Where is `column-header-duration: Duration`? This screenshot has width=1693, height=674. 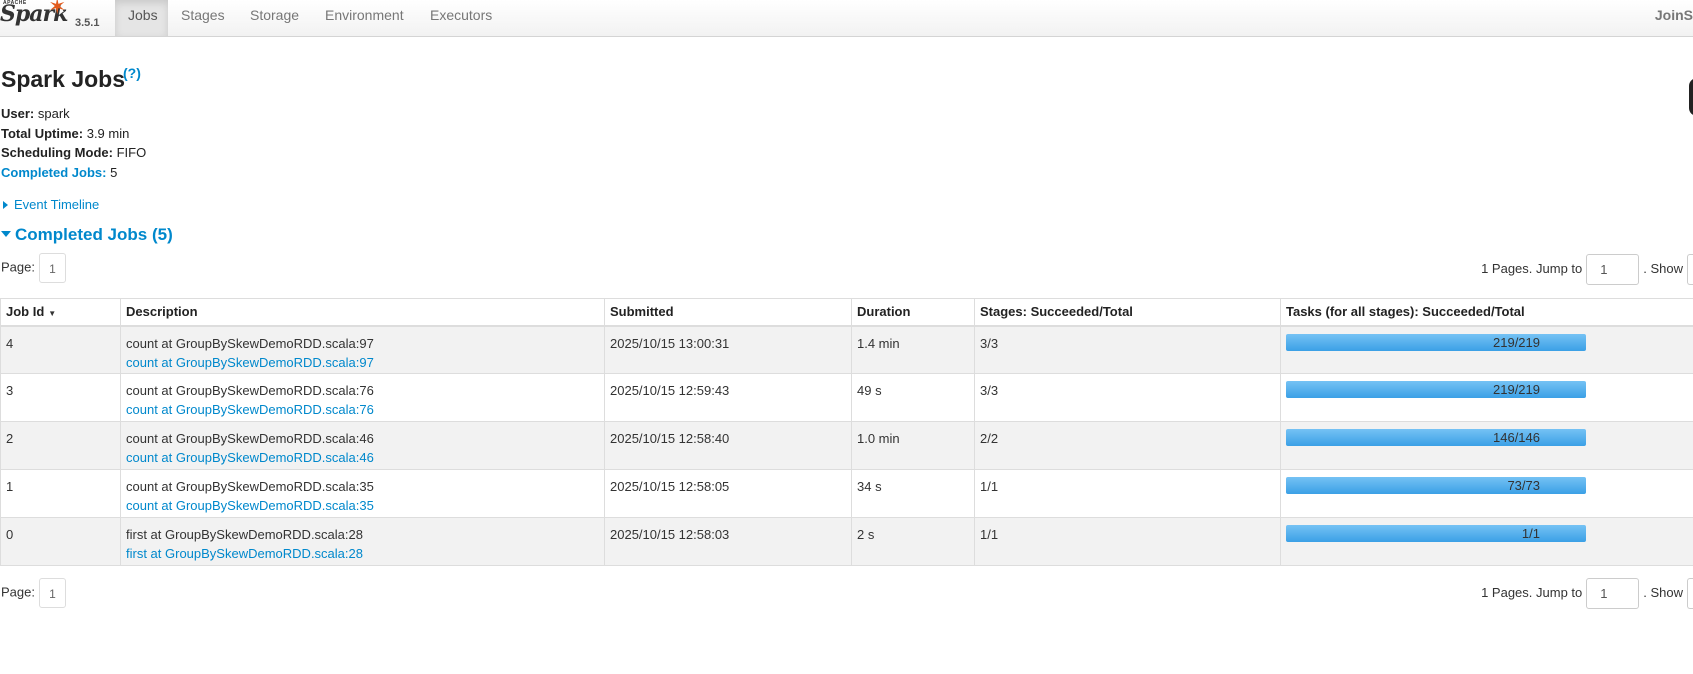
column-header-duration: Duration is located at coordinates (913, 312).